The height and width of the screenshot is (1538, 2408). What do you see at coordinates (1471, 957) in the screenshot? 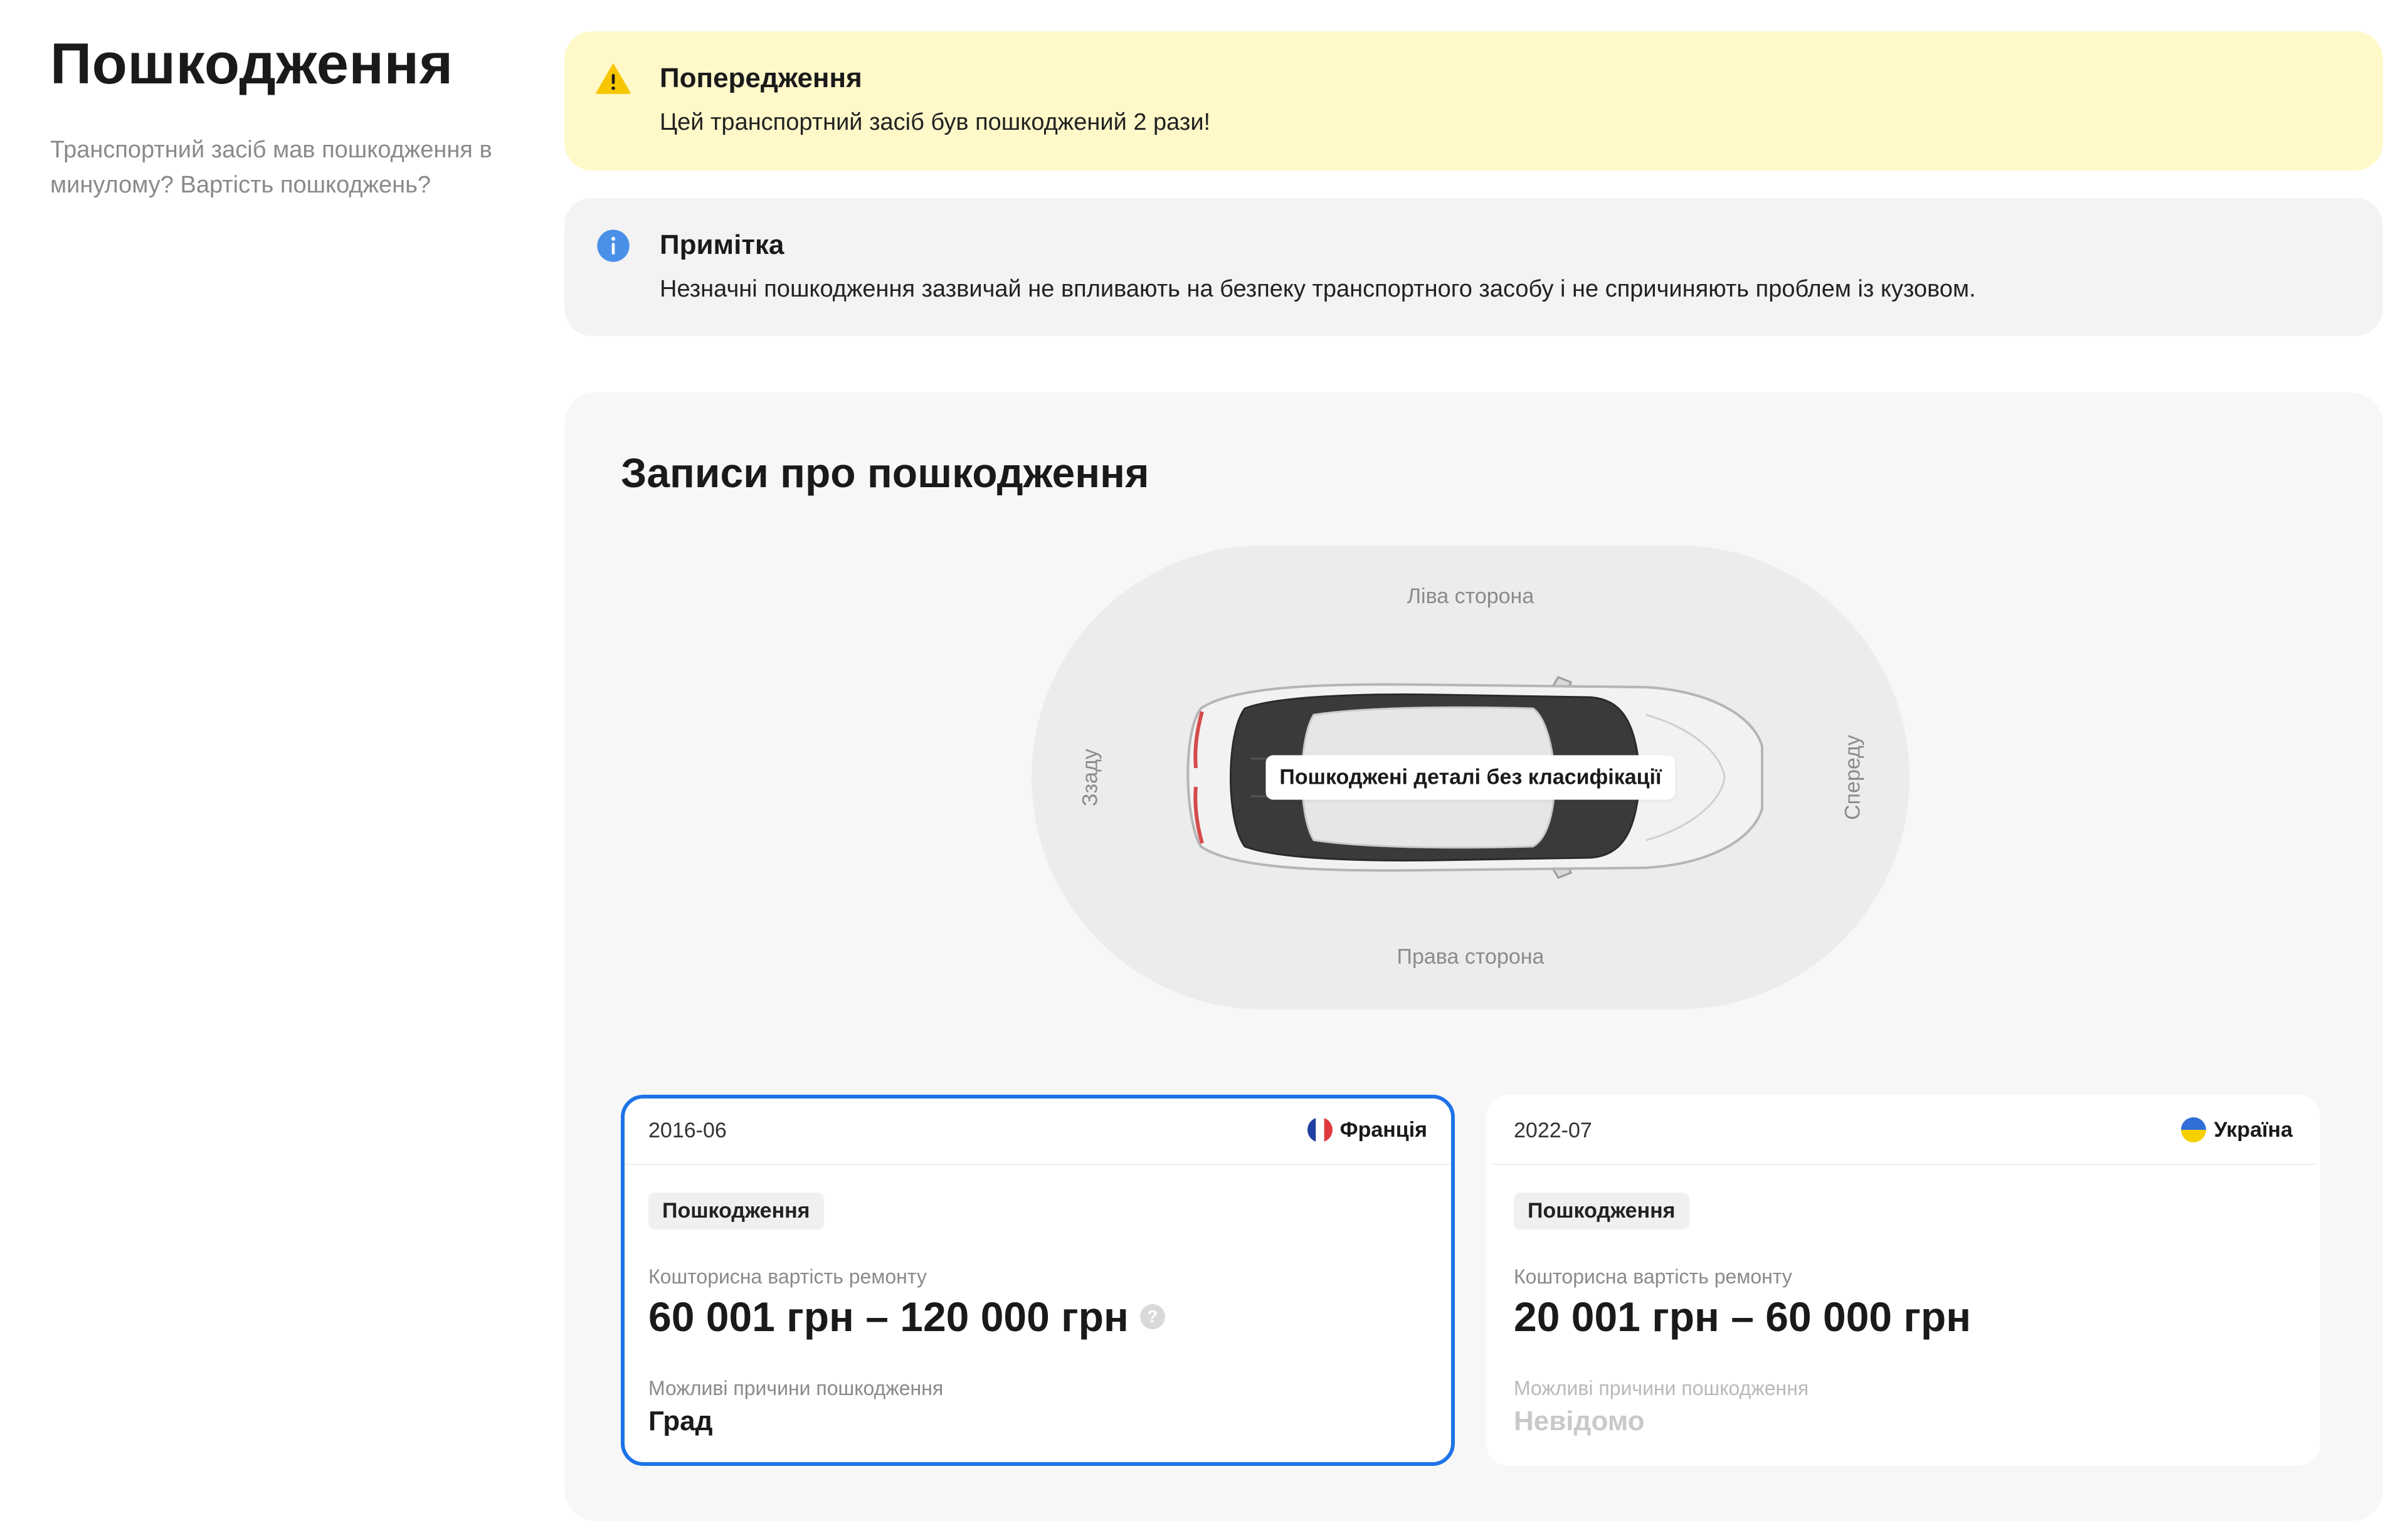
I see `right-side-label: Права сторона` at bounding box center [1471, 957].